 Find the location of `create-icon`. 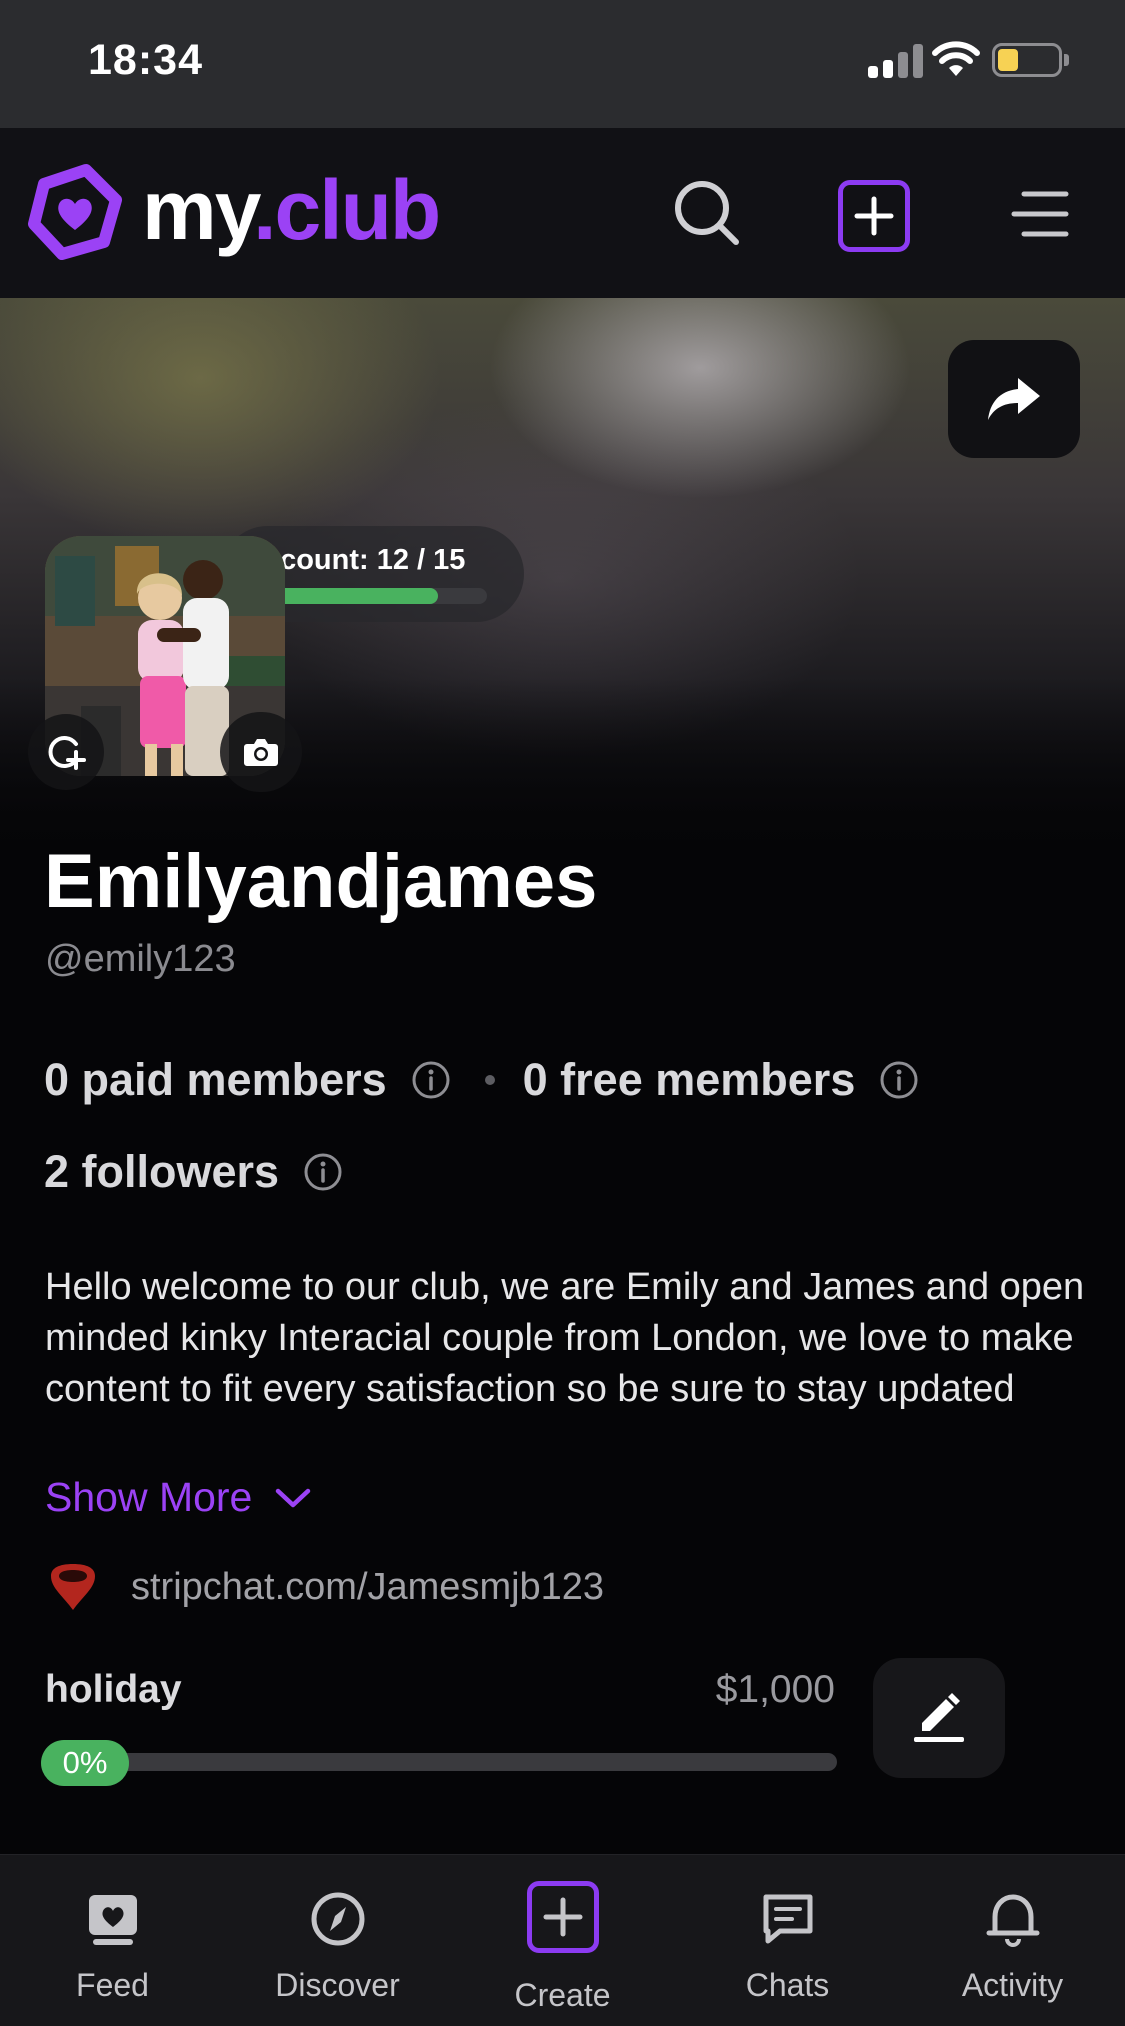

create-icon is located at coordinates (562, 1917).